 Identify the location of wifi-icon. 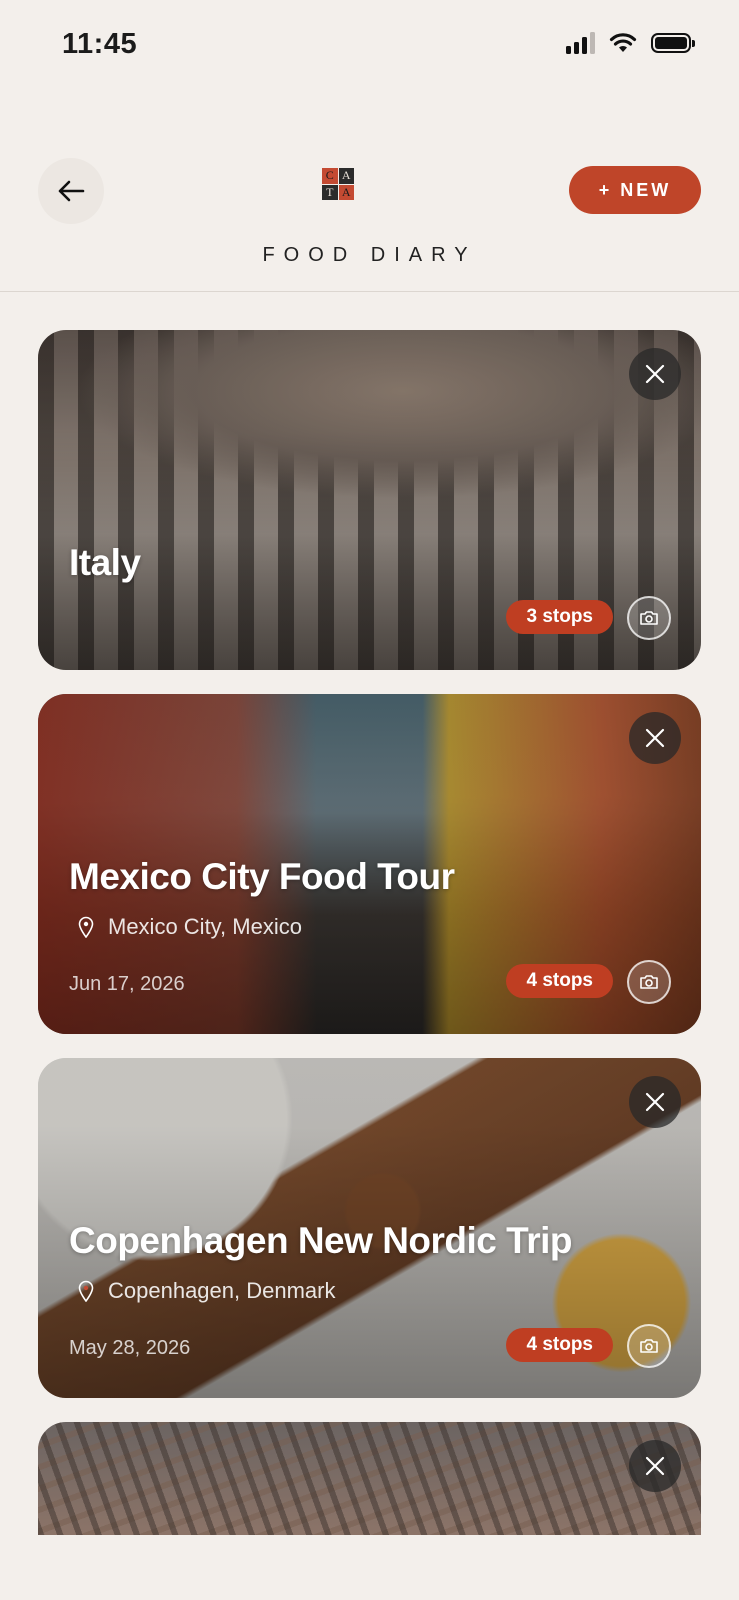
(623, 42).